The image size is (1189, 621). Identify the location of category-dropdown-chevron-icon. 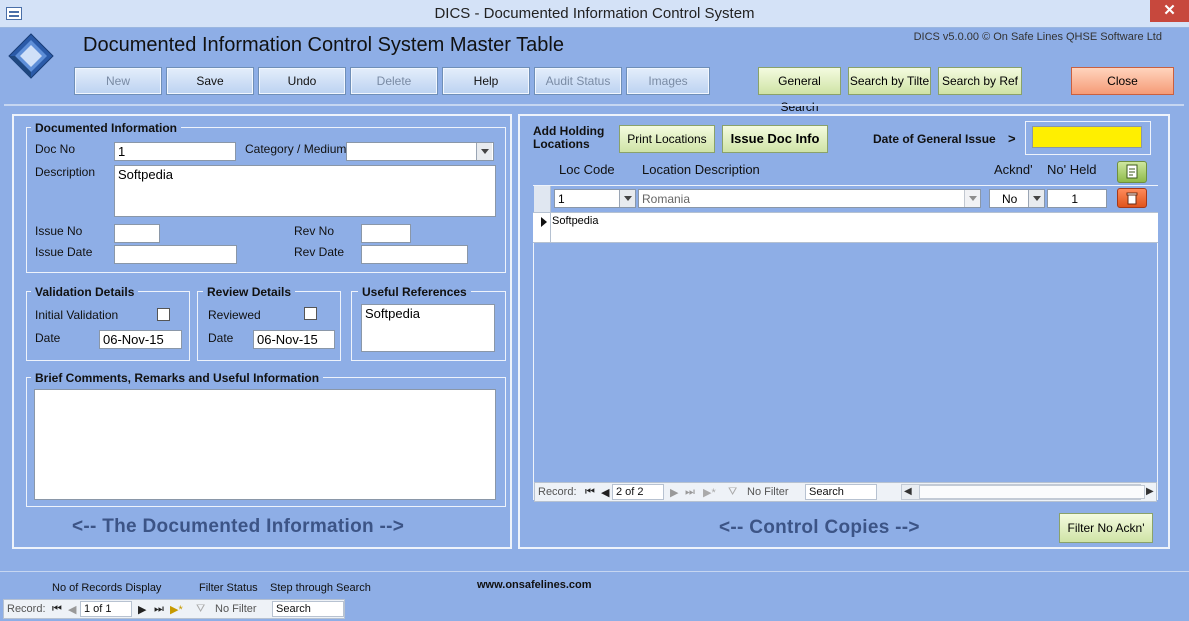
(484, 151).